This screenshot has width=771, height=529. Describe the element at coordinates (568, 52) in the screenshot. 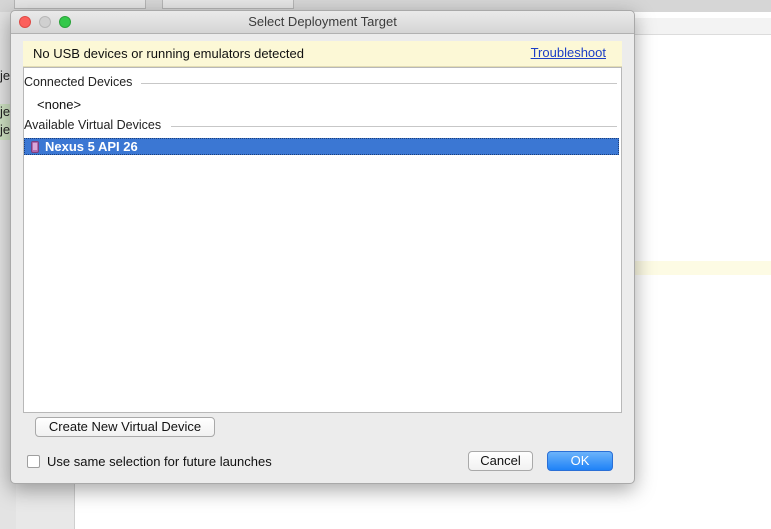

I see `troubleshoot-link: Troubleshoot` at that location.